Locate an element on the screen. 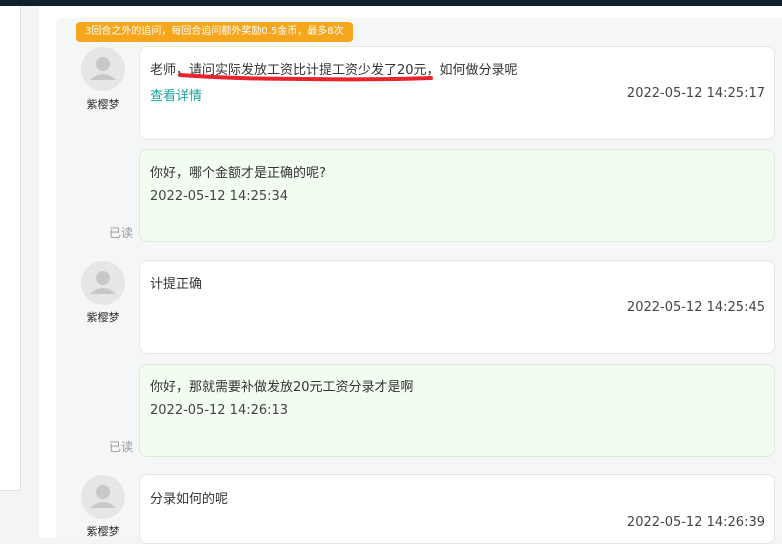  message-time: 2022-05-12 14:25:45 is located at coordinates (695, 307).